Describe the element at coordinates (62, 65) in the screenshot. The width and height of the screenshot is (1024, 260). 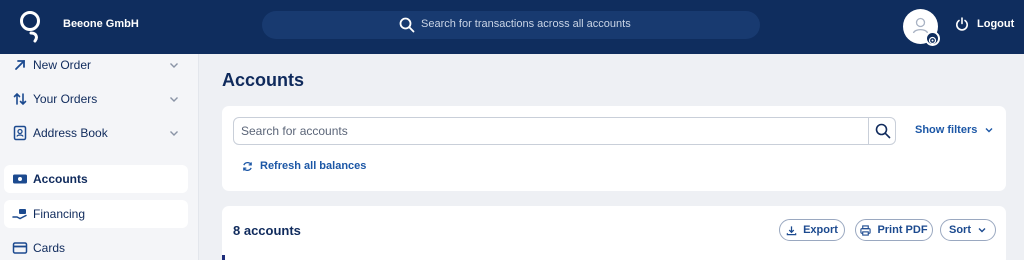
I see `sidebar-item-label: New Order` at that location.